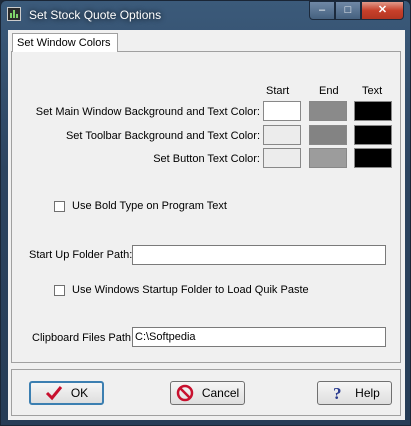 The height and width of the screenshot is (426, 411). Describe the element at coordinates (59, 206) in the screenshot. I see `bold-type-checkbox` at that location.